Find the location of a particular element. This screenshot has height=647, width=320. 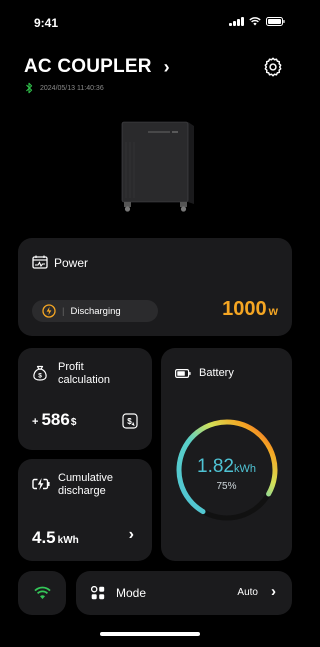

power-unit: w is located at coordinates (273, 311).